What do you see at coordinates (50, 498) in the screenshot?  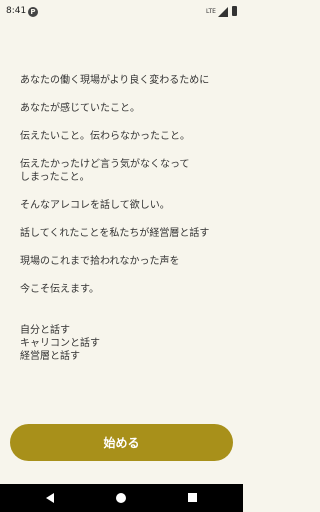 I see `back-icon` at bounding box center [50, 498].